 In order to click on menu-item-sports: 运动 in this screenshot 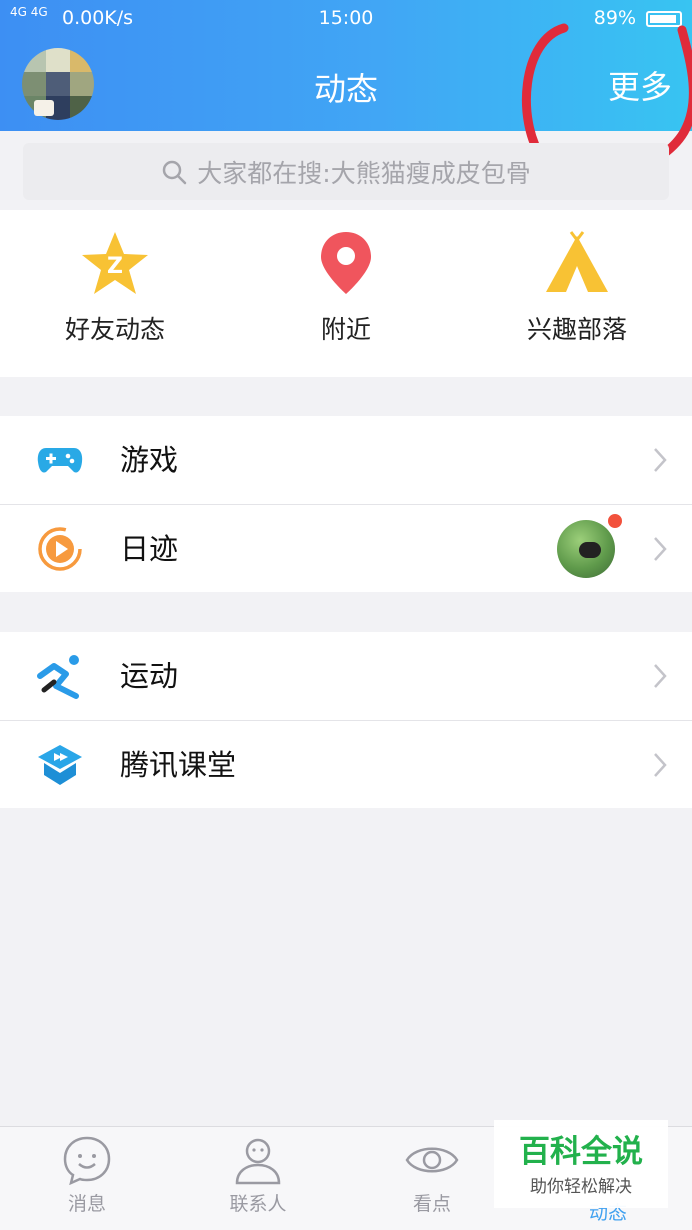, I will do `click(346, 676)`.